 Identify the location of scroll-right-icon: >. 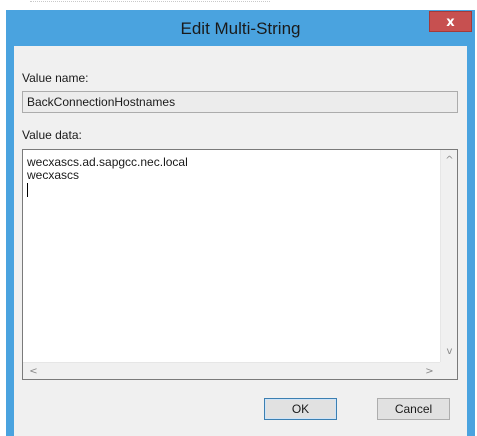
(429, 371).